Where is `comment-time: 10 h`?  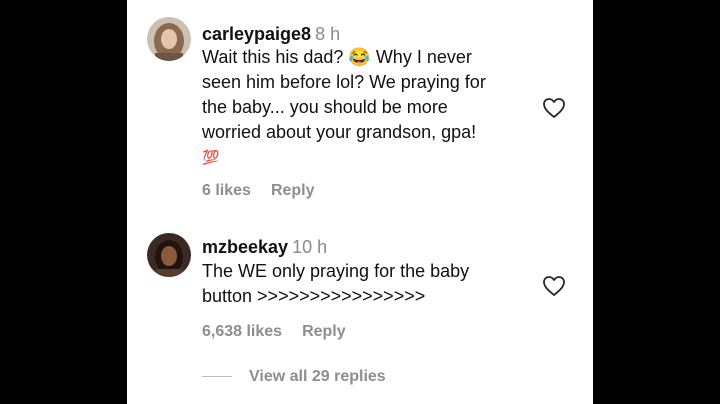 comment-time: 10 h is located at coordinates (310, 247).